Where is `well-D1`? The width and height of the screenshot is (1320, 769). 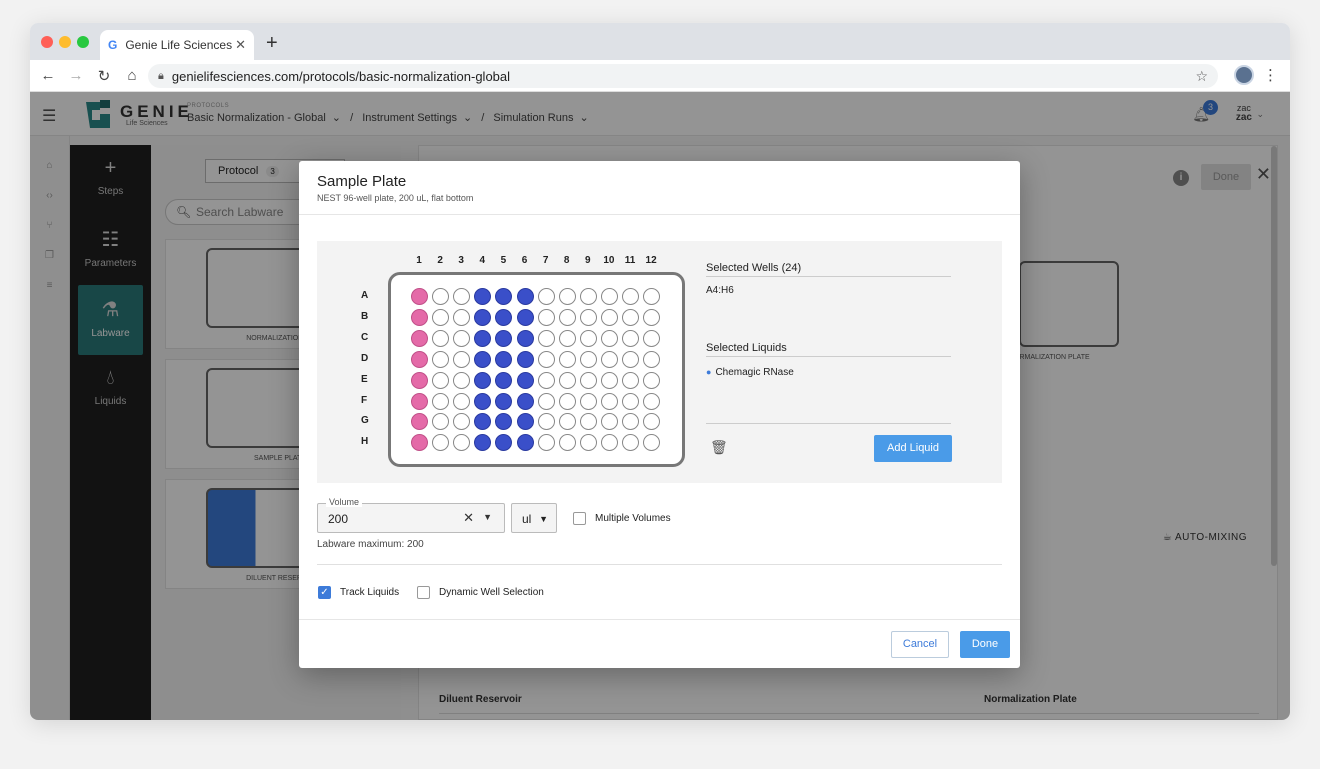 well-D1 is located at coordinates (419, 359).